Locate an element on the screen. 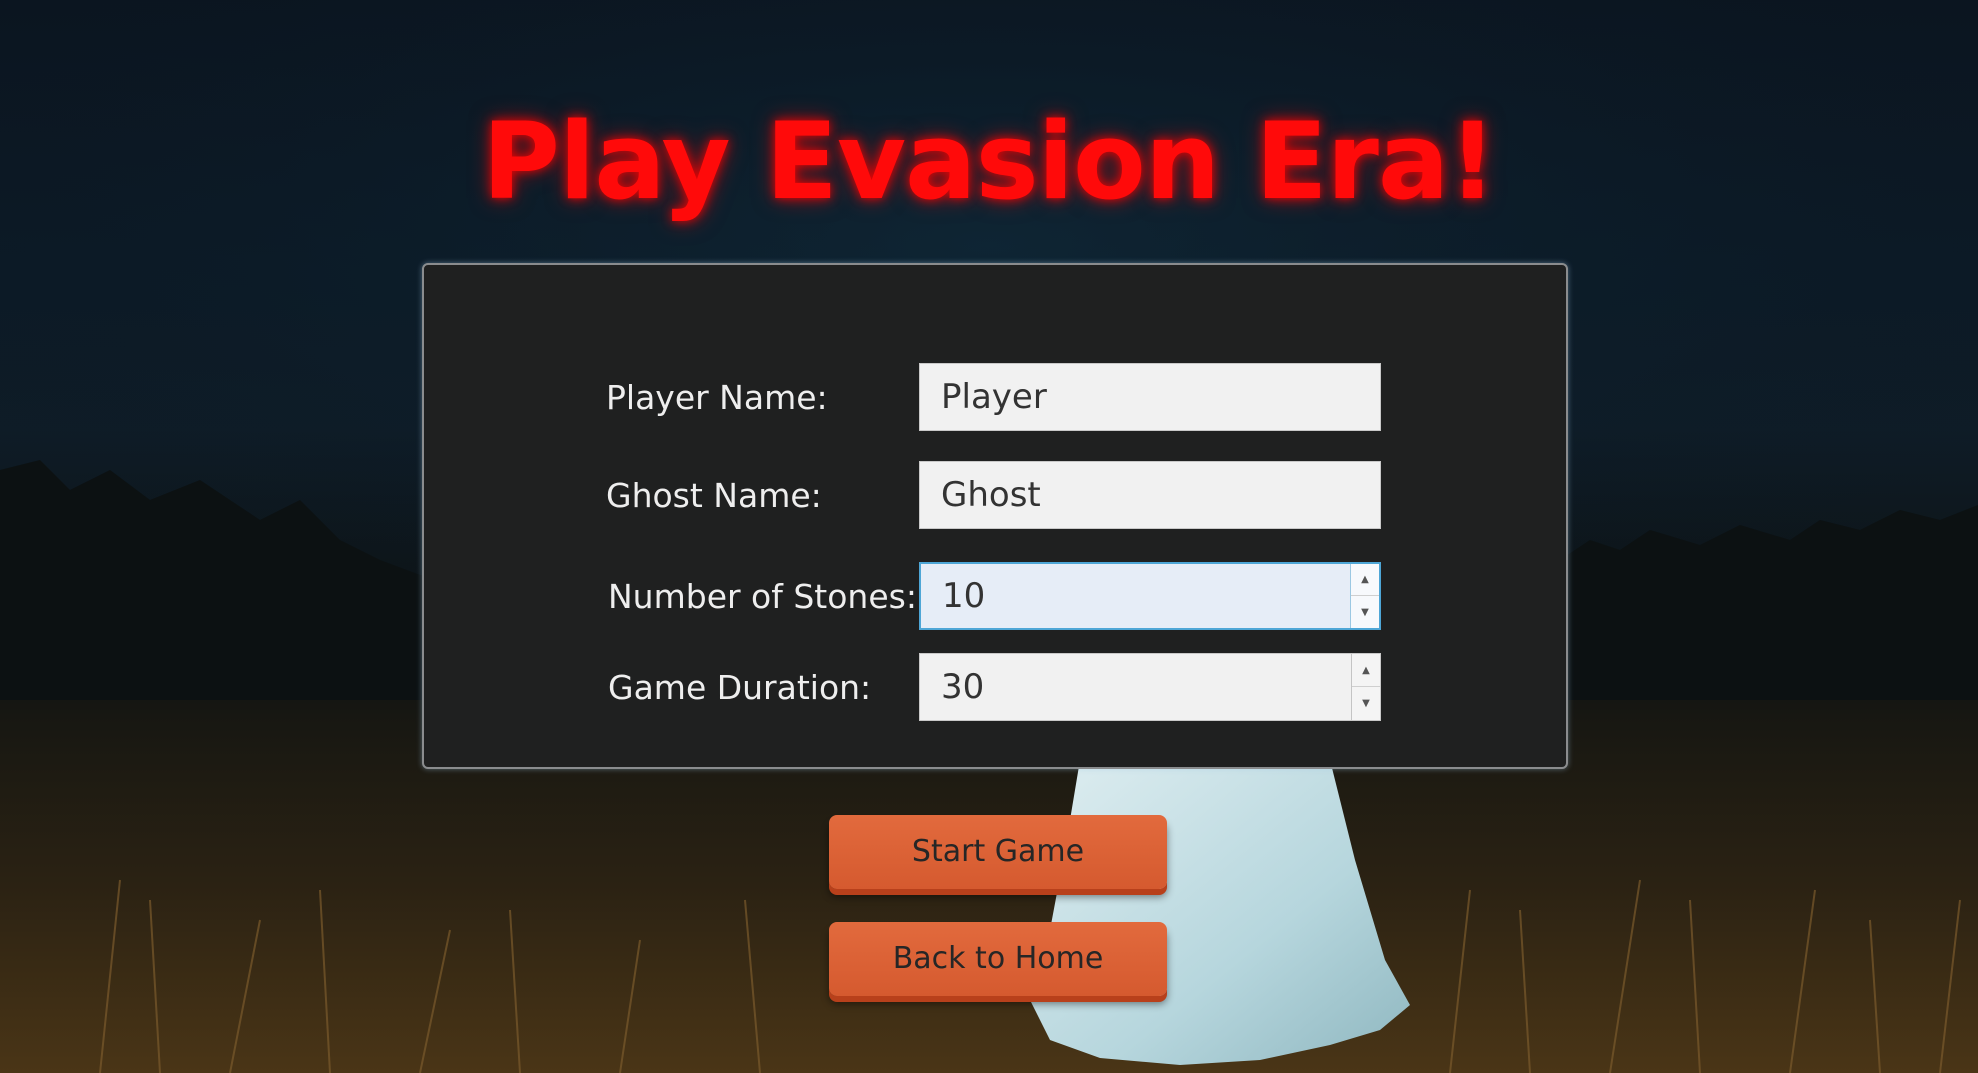 This screenshot has height=1073, width=1978. game-duration-spinner: ▲ ▼ is located at coordinates (1150, 687).